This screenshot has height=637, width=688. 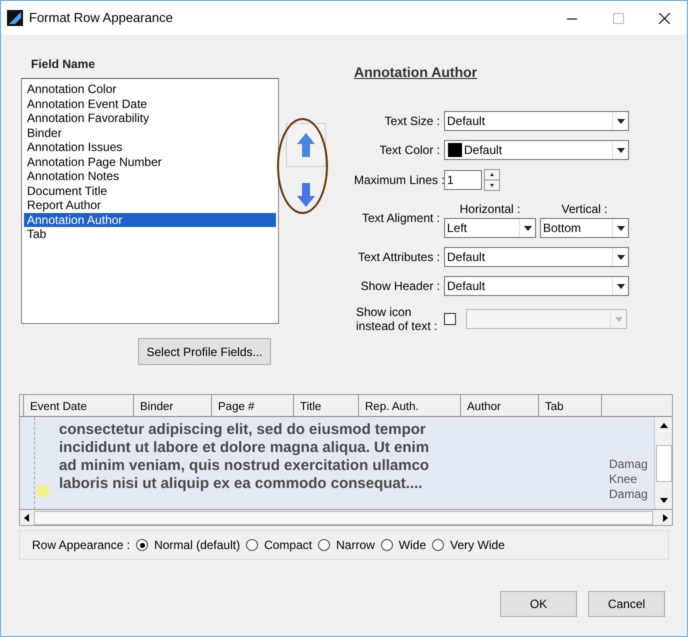 I want to click on preview-text: consectetur adipiscing elit, sed do eiusmod tempor, so click(x=243, y=430).